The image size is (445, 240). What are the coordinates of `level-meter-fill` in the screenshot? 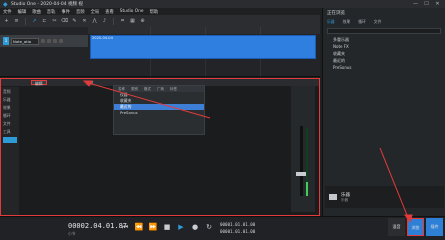 It's located at (307, 189).